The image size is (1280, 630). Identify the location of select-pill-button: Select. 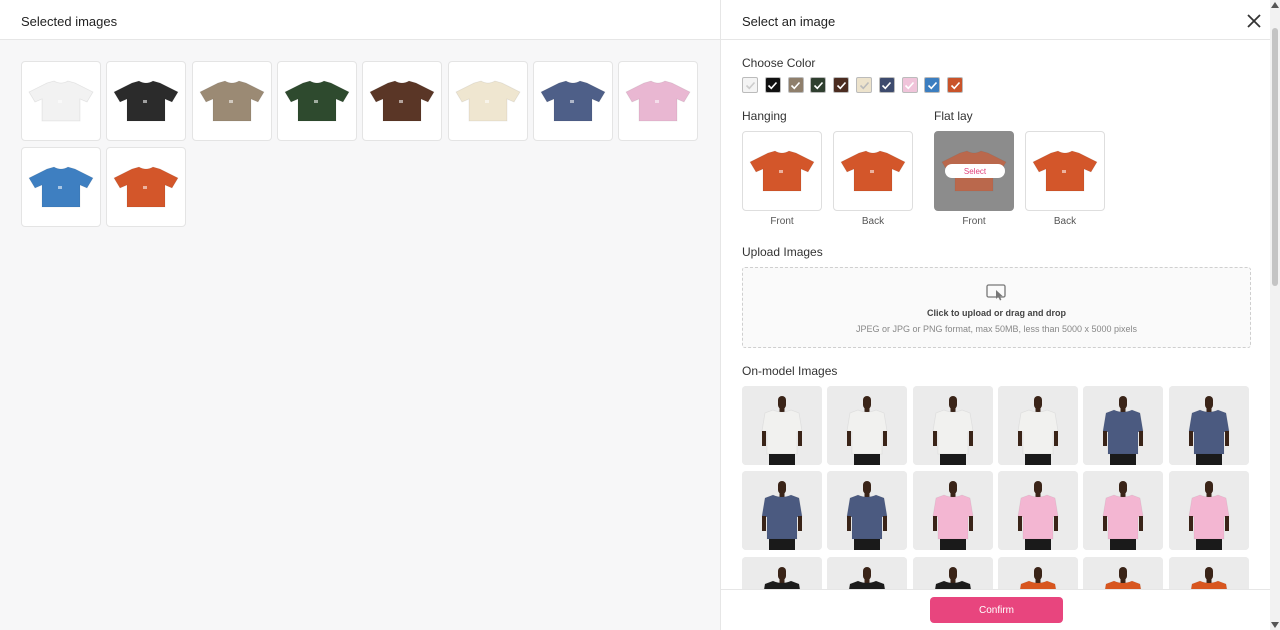
(975, 171).